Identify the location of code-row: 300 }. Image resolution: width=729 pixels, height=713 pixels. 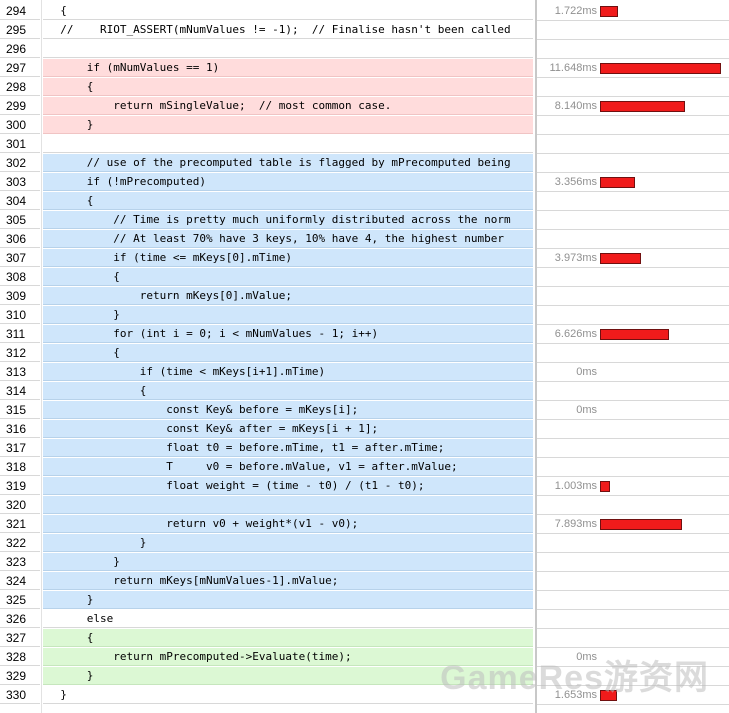
(364, 125).